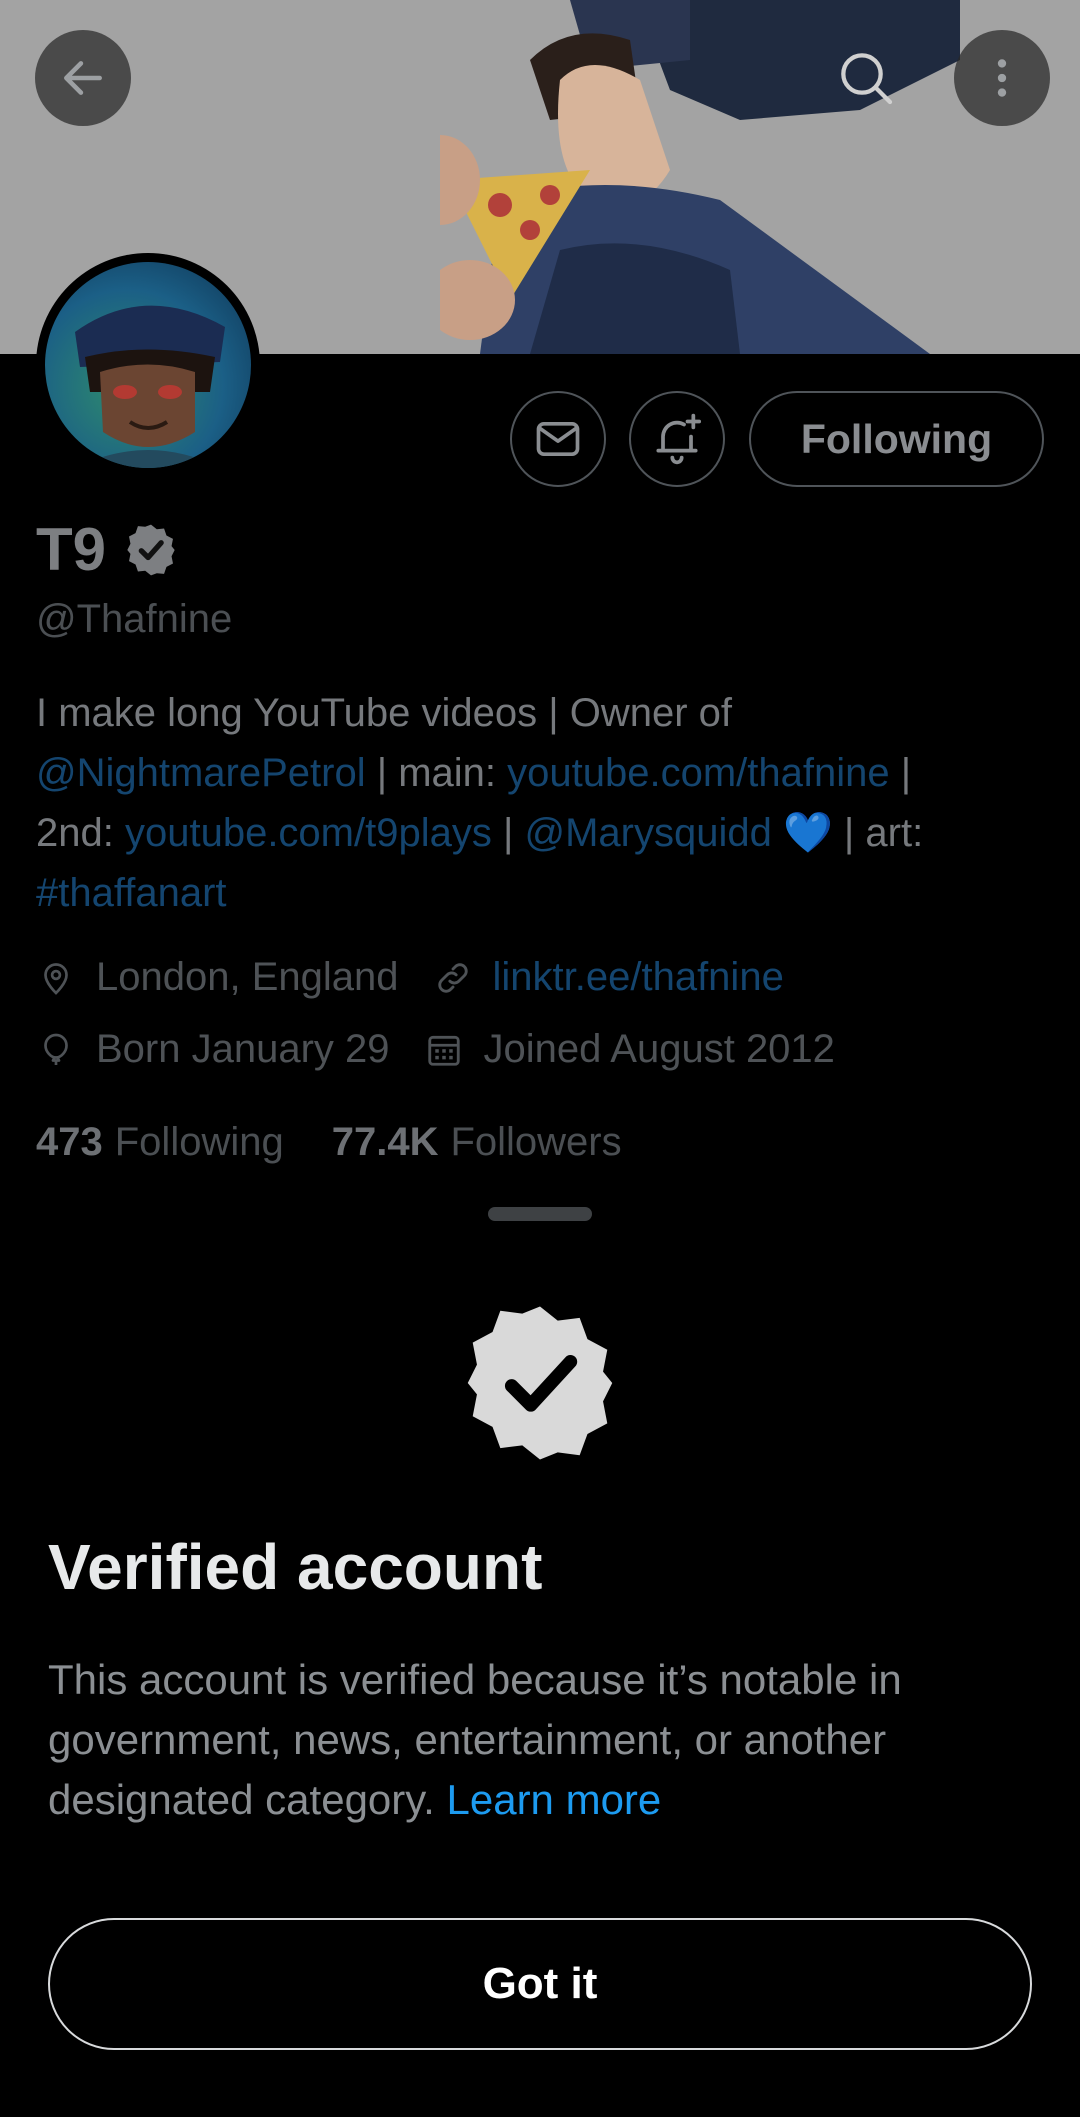 This screenshot has width=1080, height=2117. What do you see at coordinates (201, 773) in the screenshot?
I see `bio-mention-nightmarepetrol: @NightmarePetrol` at bounding box center [201, 773].